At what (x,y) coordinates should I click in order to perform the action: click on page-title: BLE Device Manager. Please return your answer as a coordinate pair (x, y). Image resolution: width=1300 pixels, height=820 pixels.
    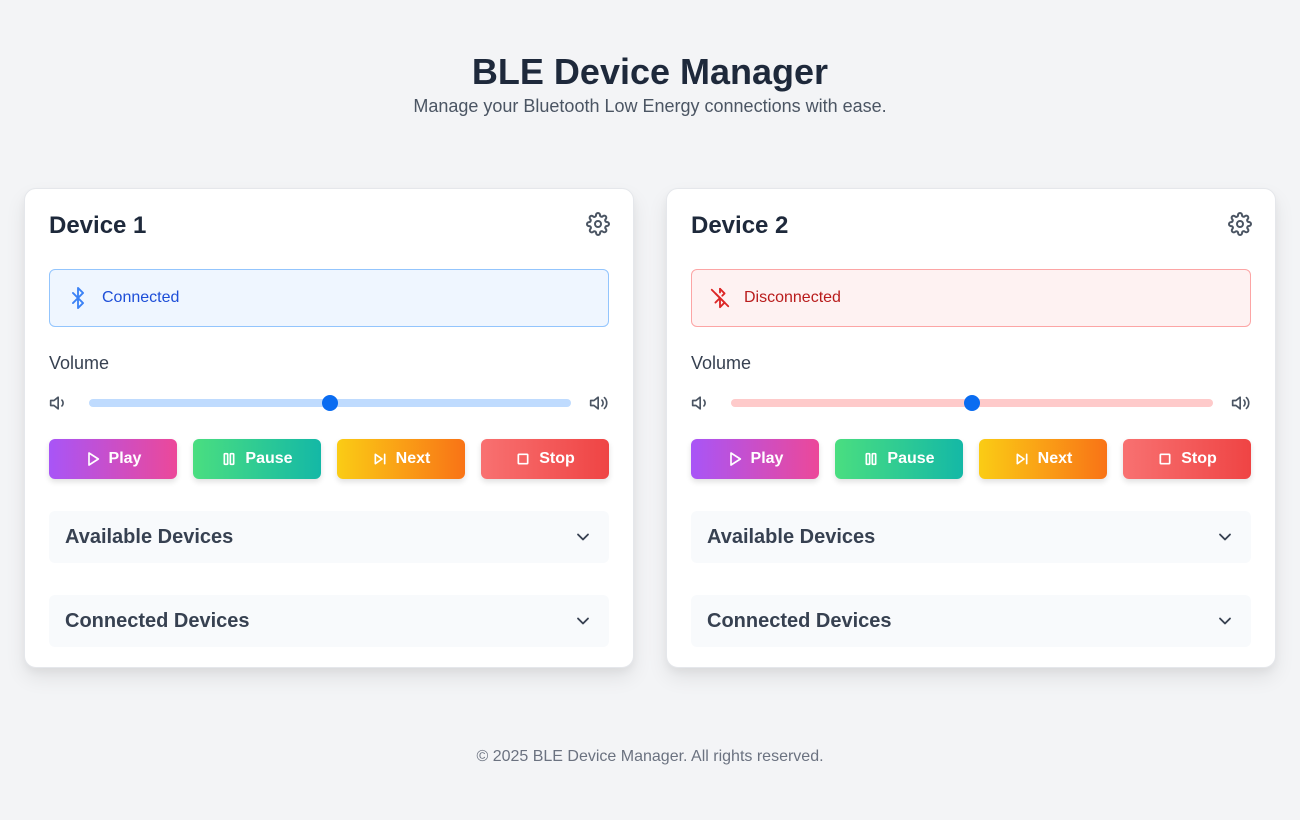
    Looking at the image, I should click on (650, 71).